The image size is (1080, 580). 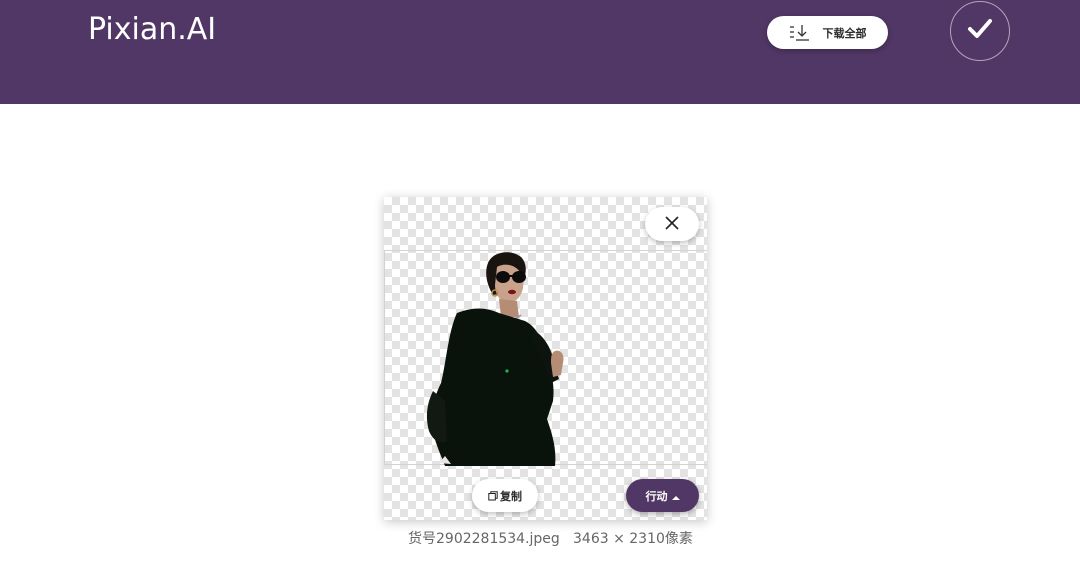 I want to click on close-icon, so click(x=672, y=224).